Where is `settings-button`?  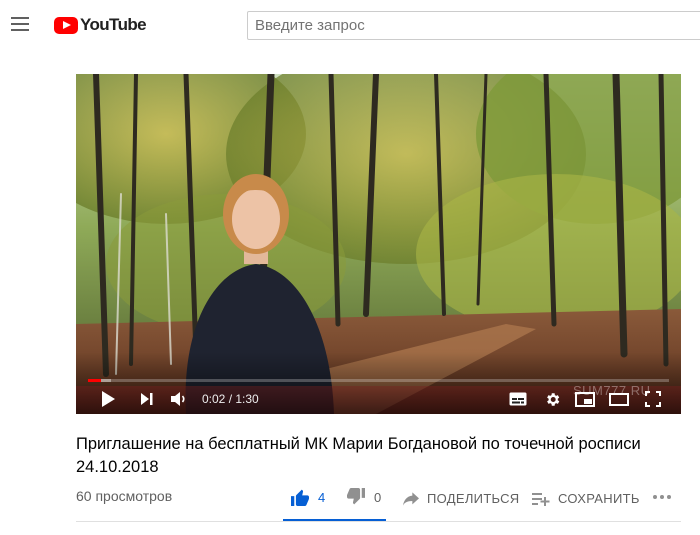
settings-button is located at coordinates (552, 399).